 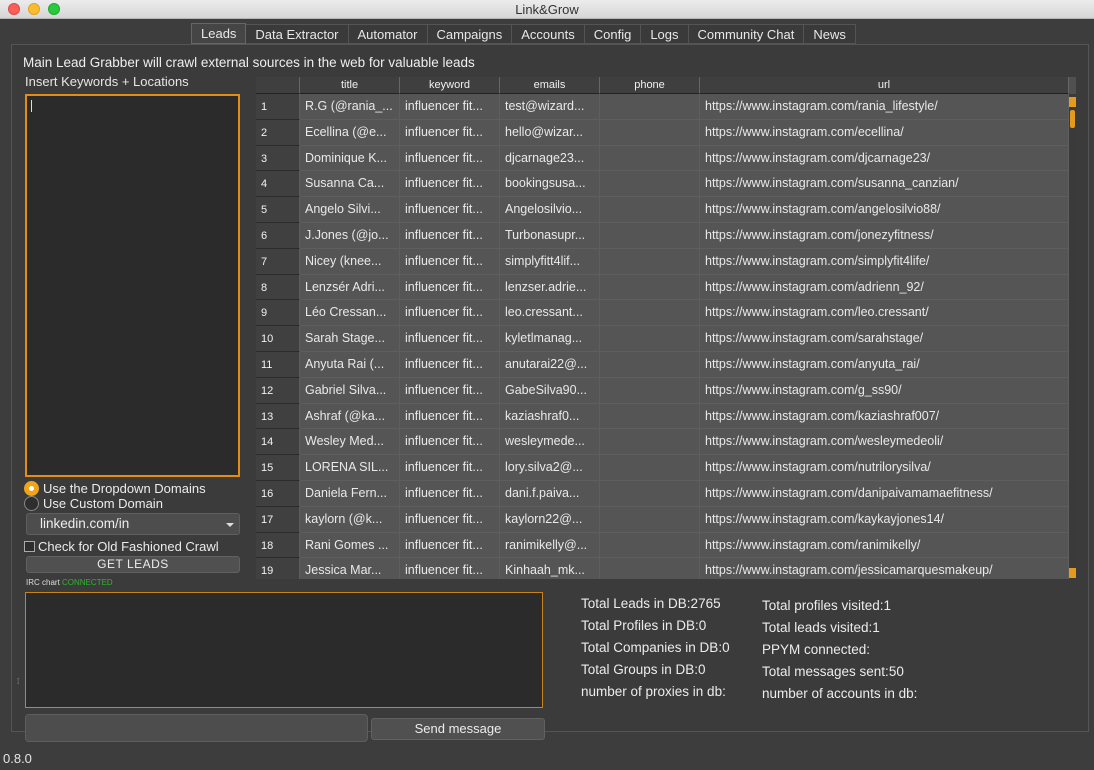 I want to click on get-leads-button: GET LEADS, so click(x=133, y=564).